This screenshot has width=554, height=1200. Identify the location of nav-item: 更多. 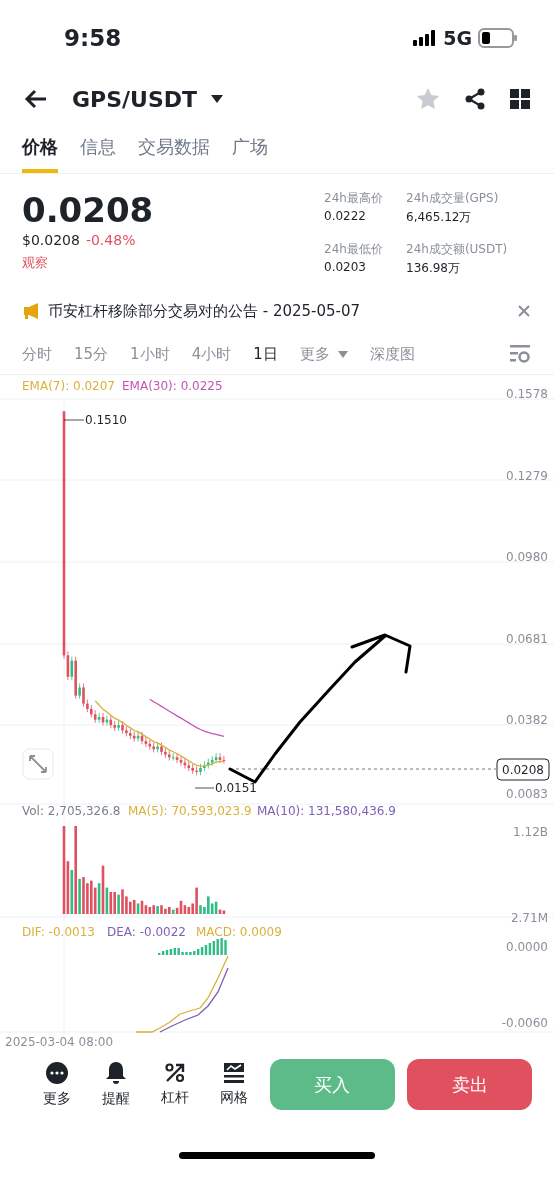
(57, 1084).